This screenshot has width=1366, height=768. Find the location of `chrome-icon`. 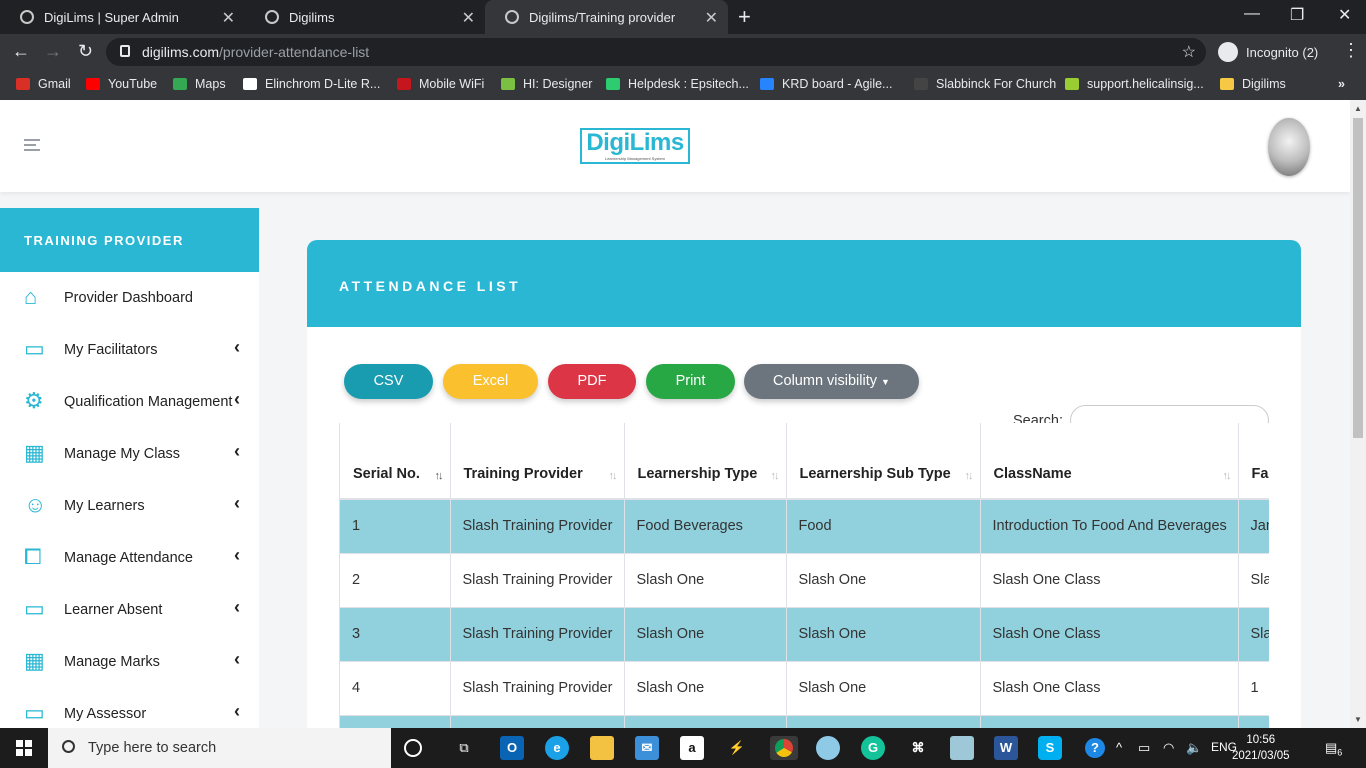

chrome-icon is located at coordinates (784, 748).